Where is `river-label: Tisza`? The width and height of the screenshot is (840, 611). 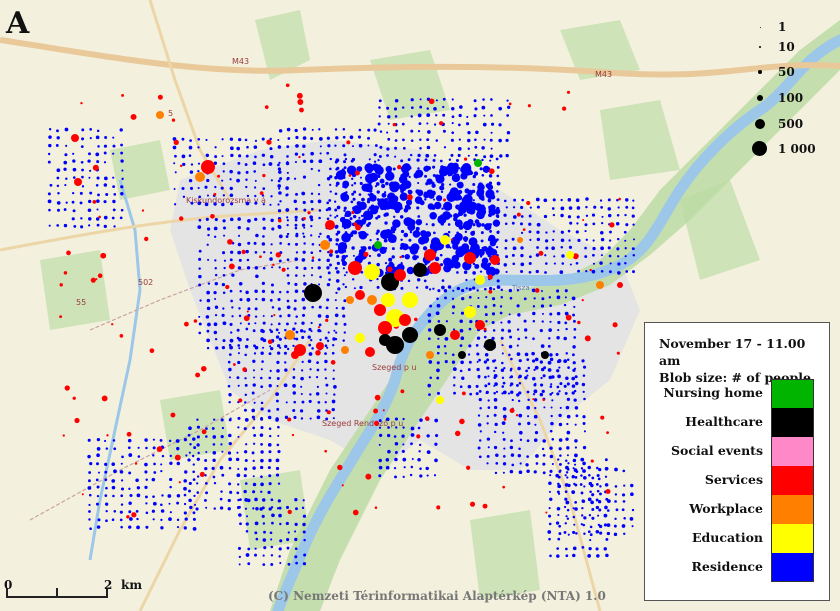 river-label: Tisza is located at coordinates (520, 288).